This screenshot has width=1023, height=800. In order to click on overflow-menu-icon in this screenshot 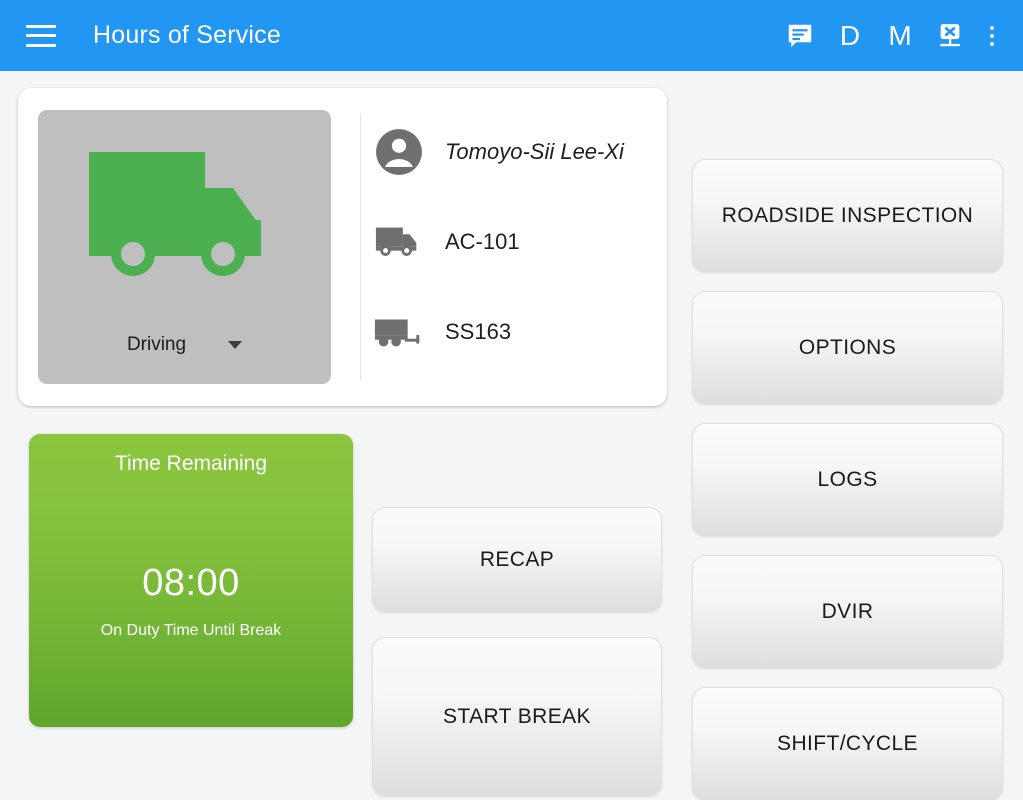, I will do `click(992, 36)`.